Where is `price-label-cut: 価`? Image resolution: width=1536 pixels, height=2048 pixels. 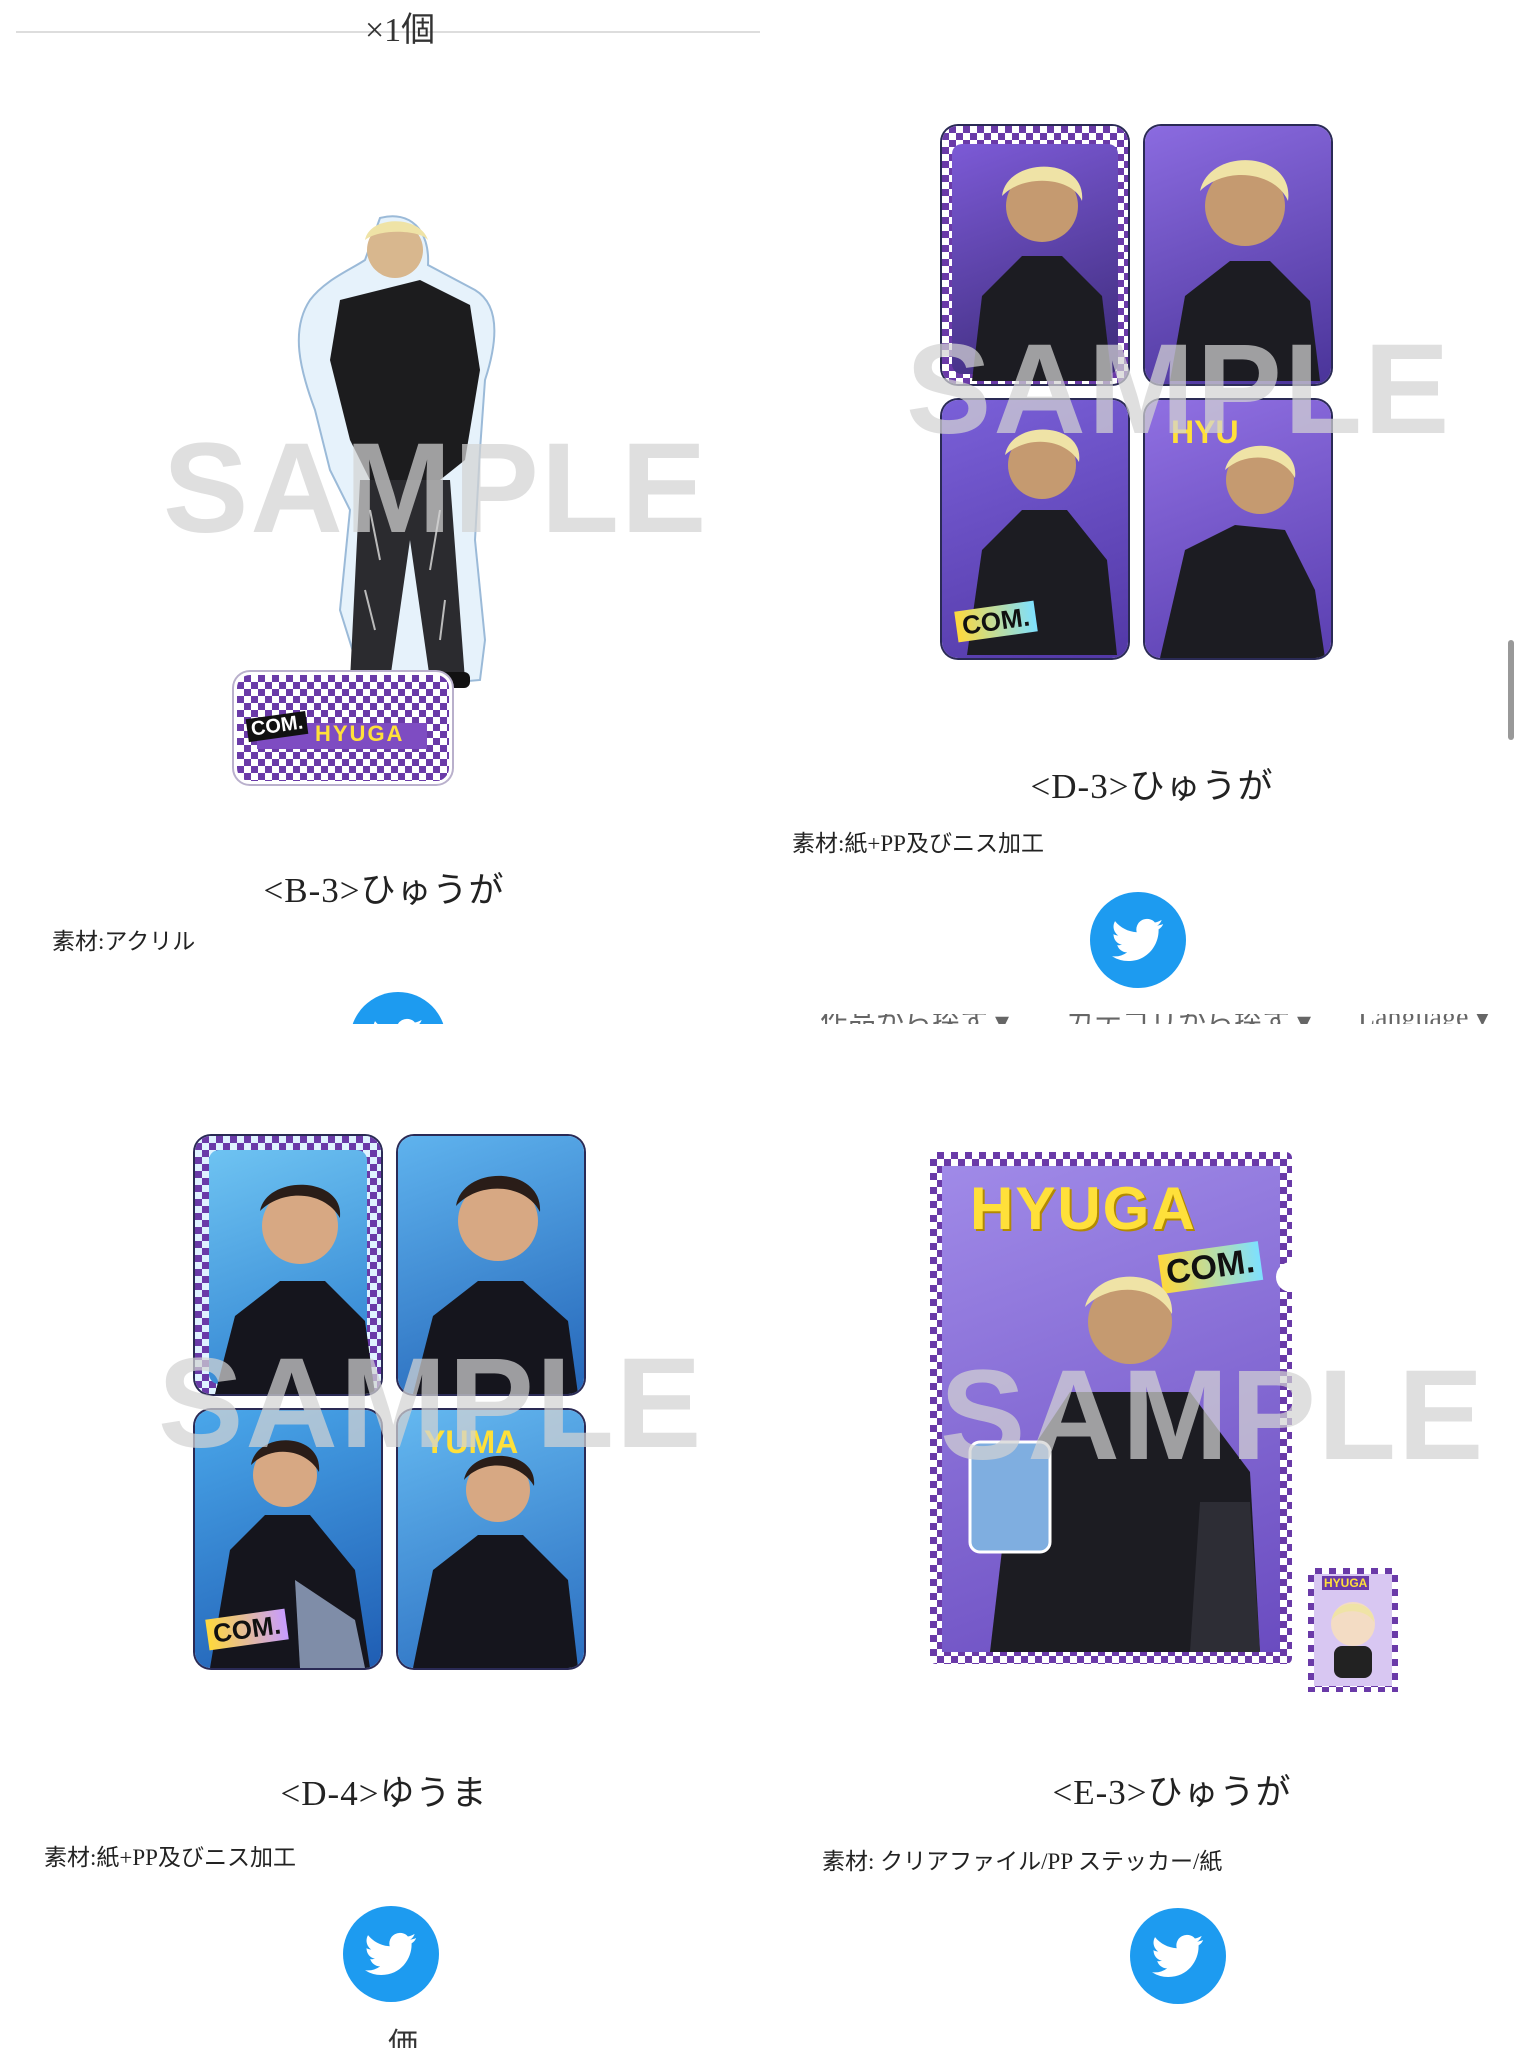
price-label-cut: 価 is located at coordinates (403, 2038).